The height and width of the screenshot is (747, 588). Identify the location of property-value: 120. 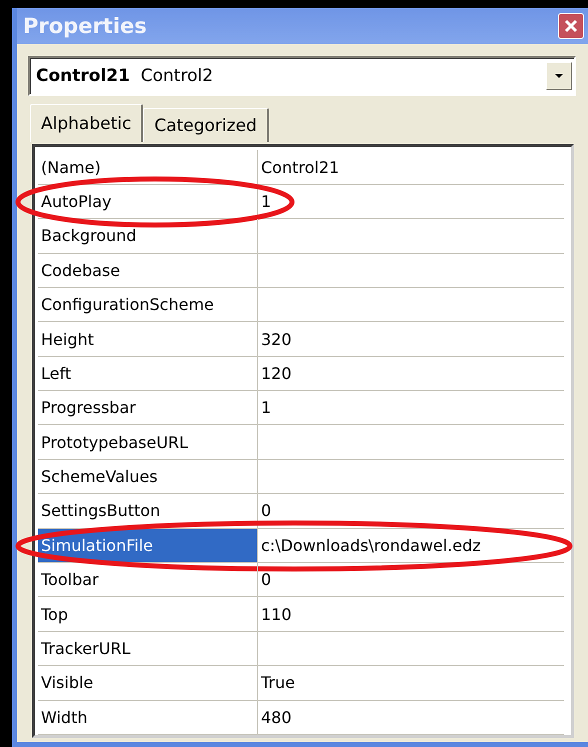
(411, 373).